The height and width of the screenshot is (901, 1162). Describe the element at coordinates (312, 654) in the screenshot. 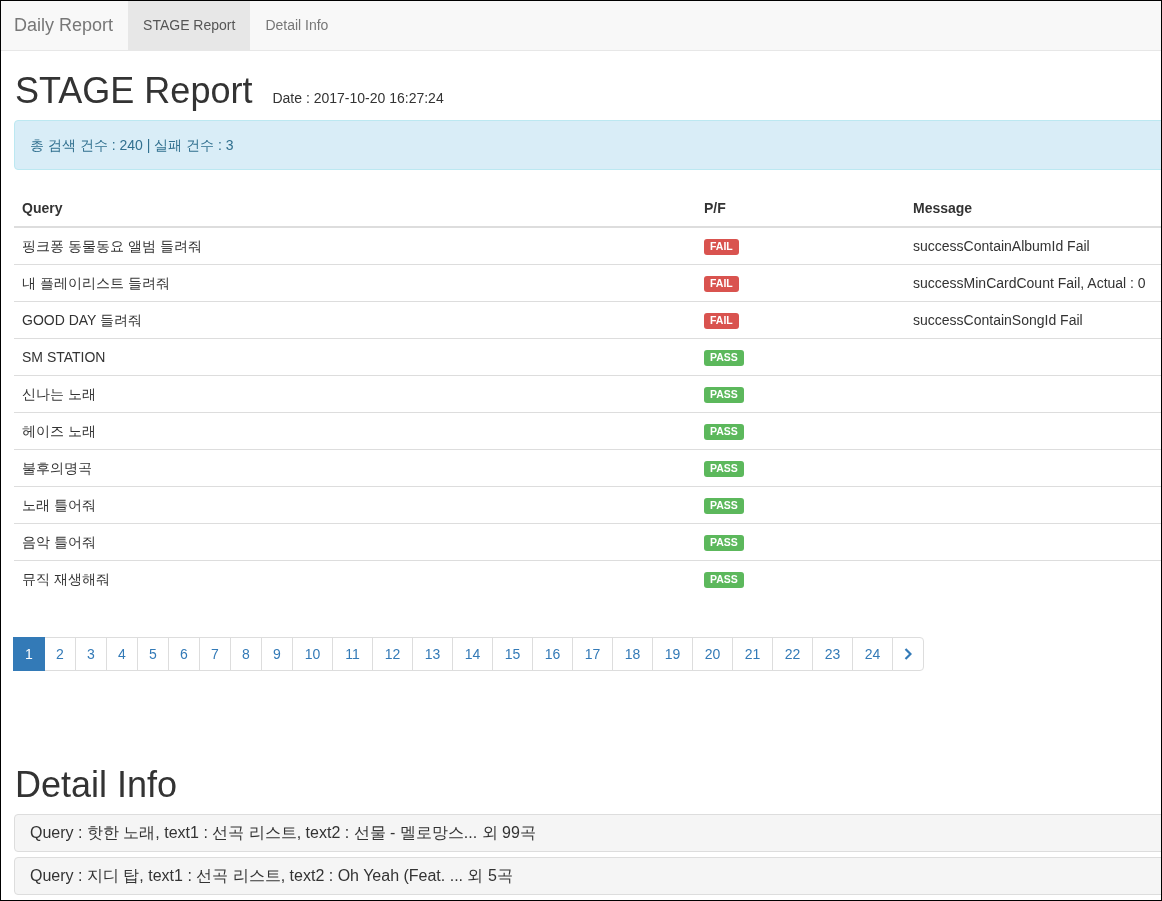

I see `page-link: 10` at that location.